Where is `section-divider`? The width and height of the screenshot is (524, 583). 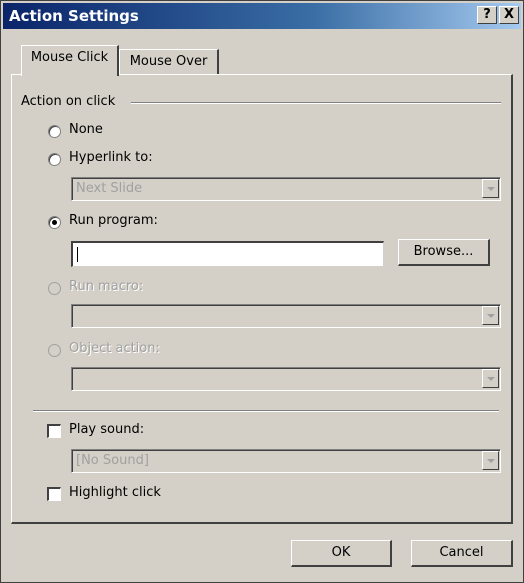
section-divider is located at coordinates (266, 411).